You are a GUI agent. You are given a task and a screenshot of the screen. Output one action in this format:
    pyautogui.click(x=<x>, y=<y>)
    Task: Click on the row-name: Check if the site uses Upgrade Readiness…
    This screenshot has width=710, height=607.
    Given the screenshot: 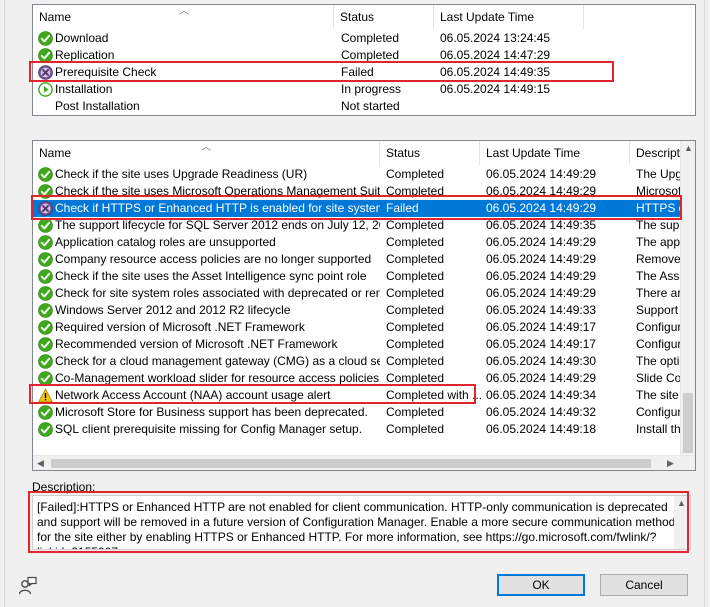 What is the action you would take?
    pyautogui.click(x=181, y=174)
    